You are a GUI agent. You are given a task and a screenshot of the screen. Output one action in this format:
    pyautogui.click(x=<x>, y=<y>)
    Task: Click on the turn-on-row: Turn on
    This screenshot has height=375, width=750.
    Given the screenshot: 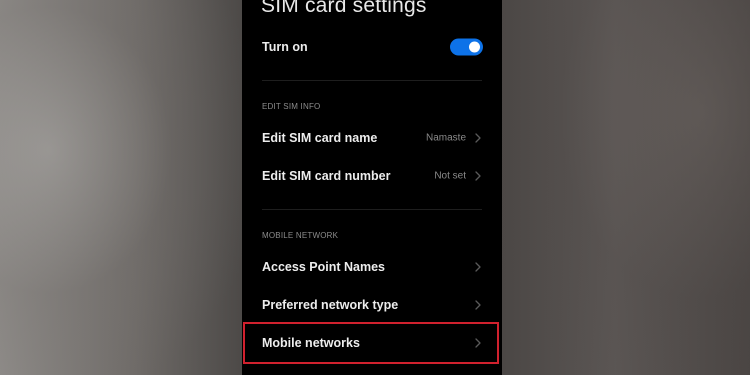 What is the action you would take?
    pyautogui.click(x=372, y=47)
    